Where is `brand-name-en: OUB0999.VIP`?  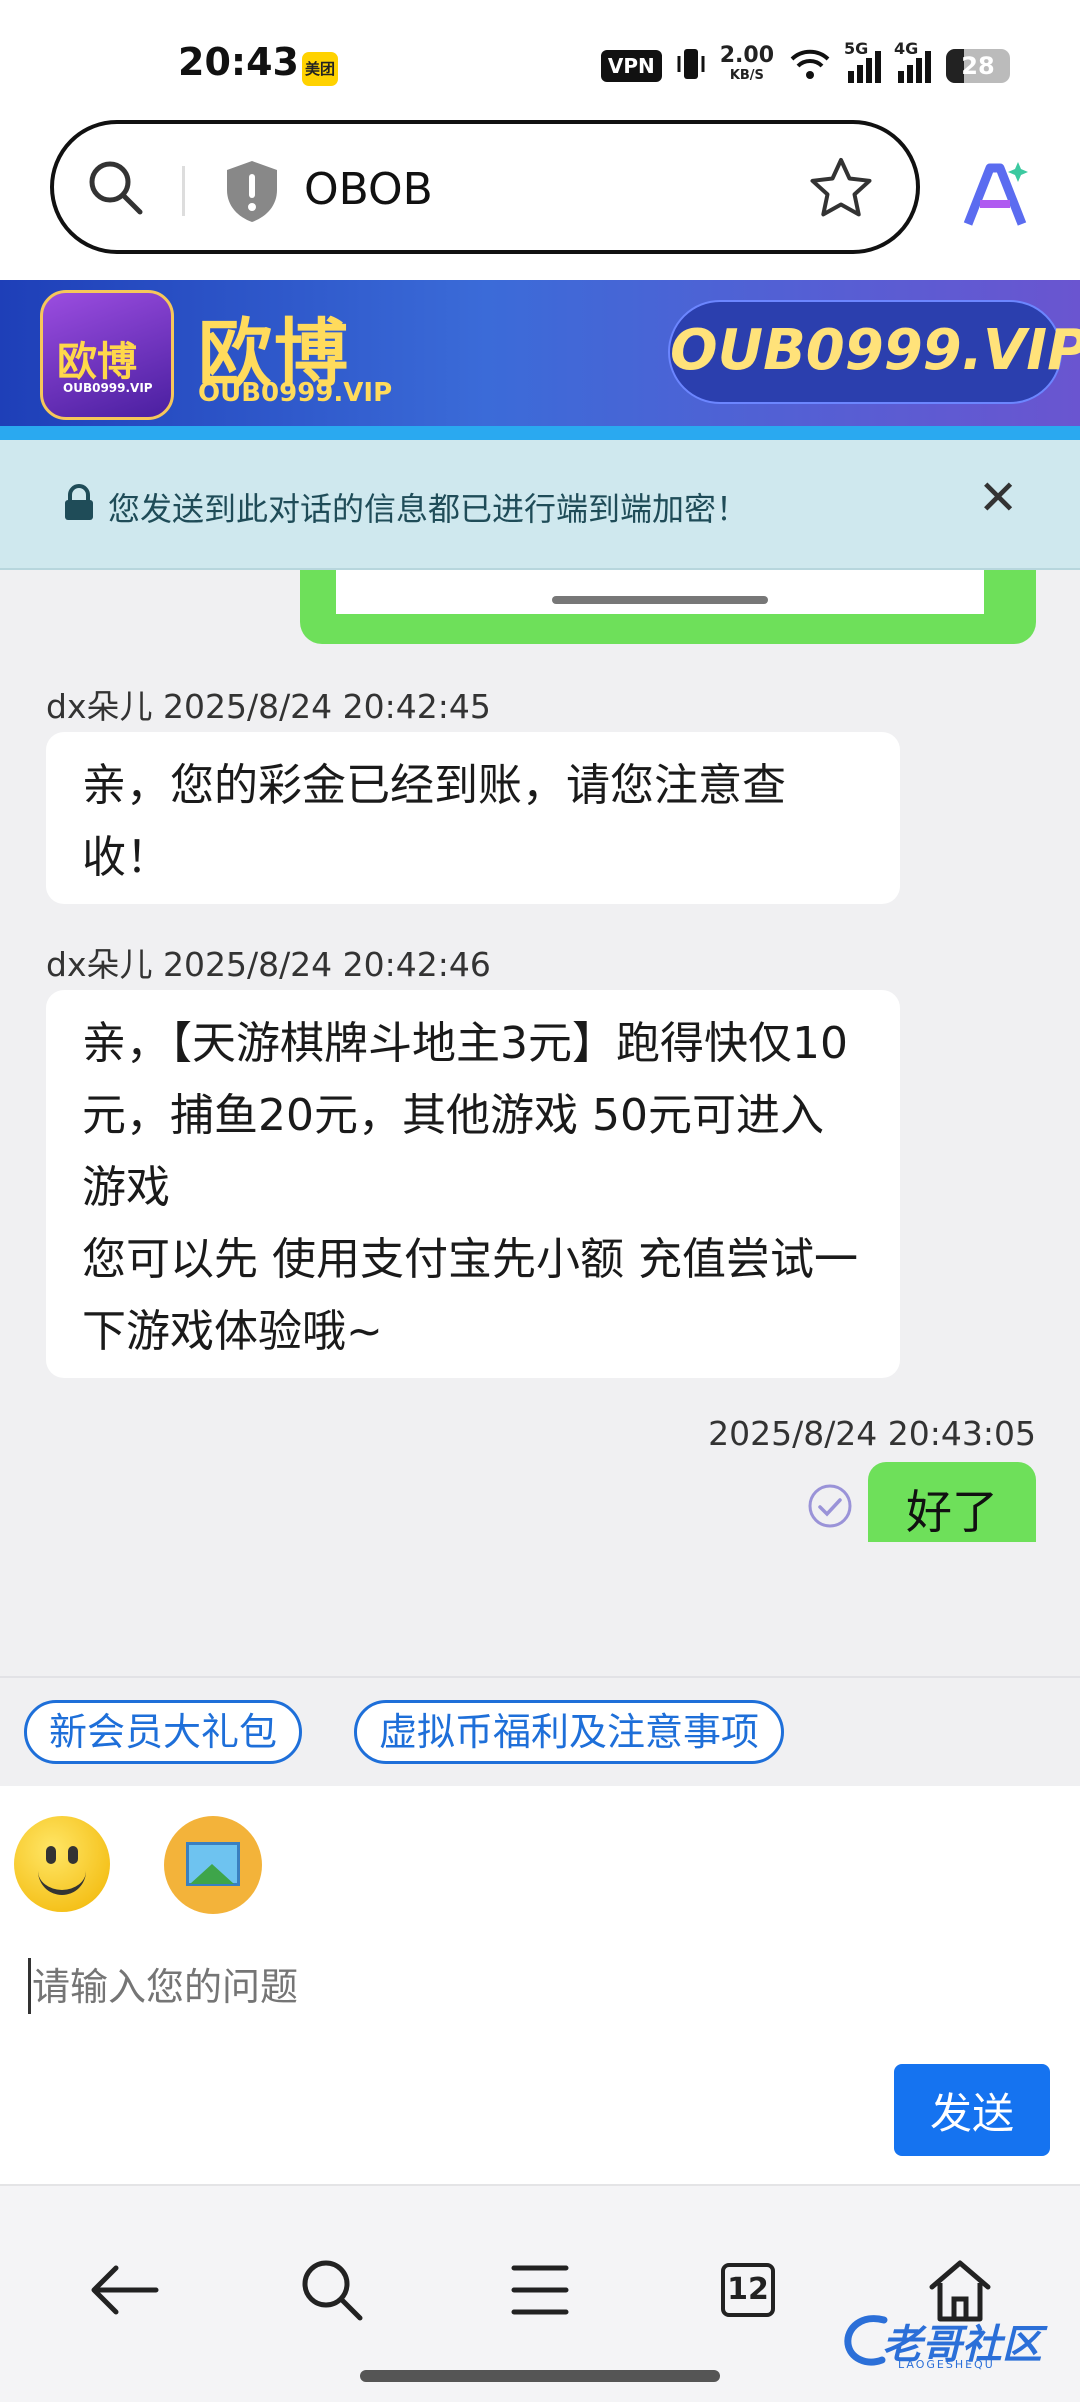
brand-name-en: OUB0999.VIP is located at coordinates (295, 393).